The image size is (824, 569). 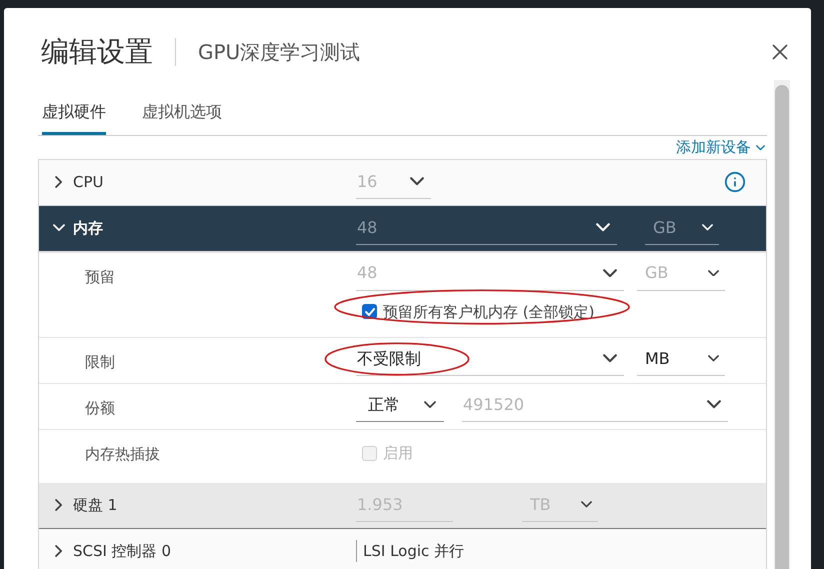 I want to click on unit-dropdown: MB, so click(x=681, y=359).